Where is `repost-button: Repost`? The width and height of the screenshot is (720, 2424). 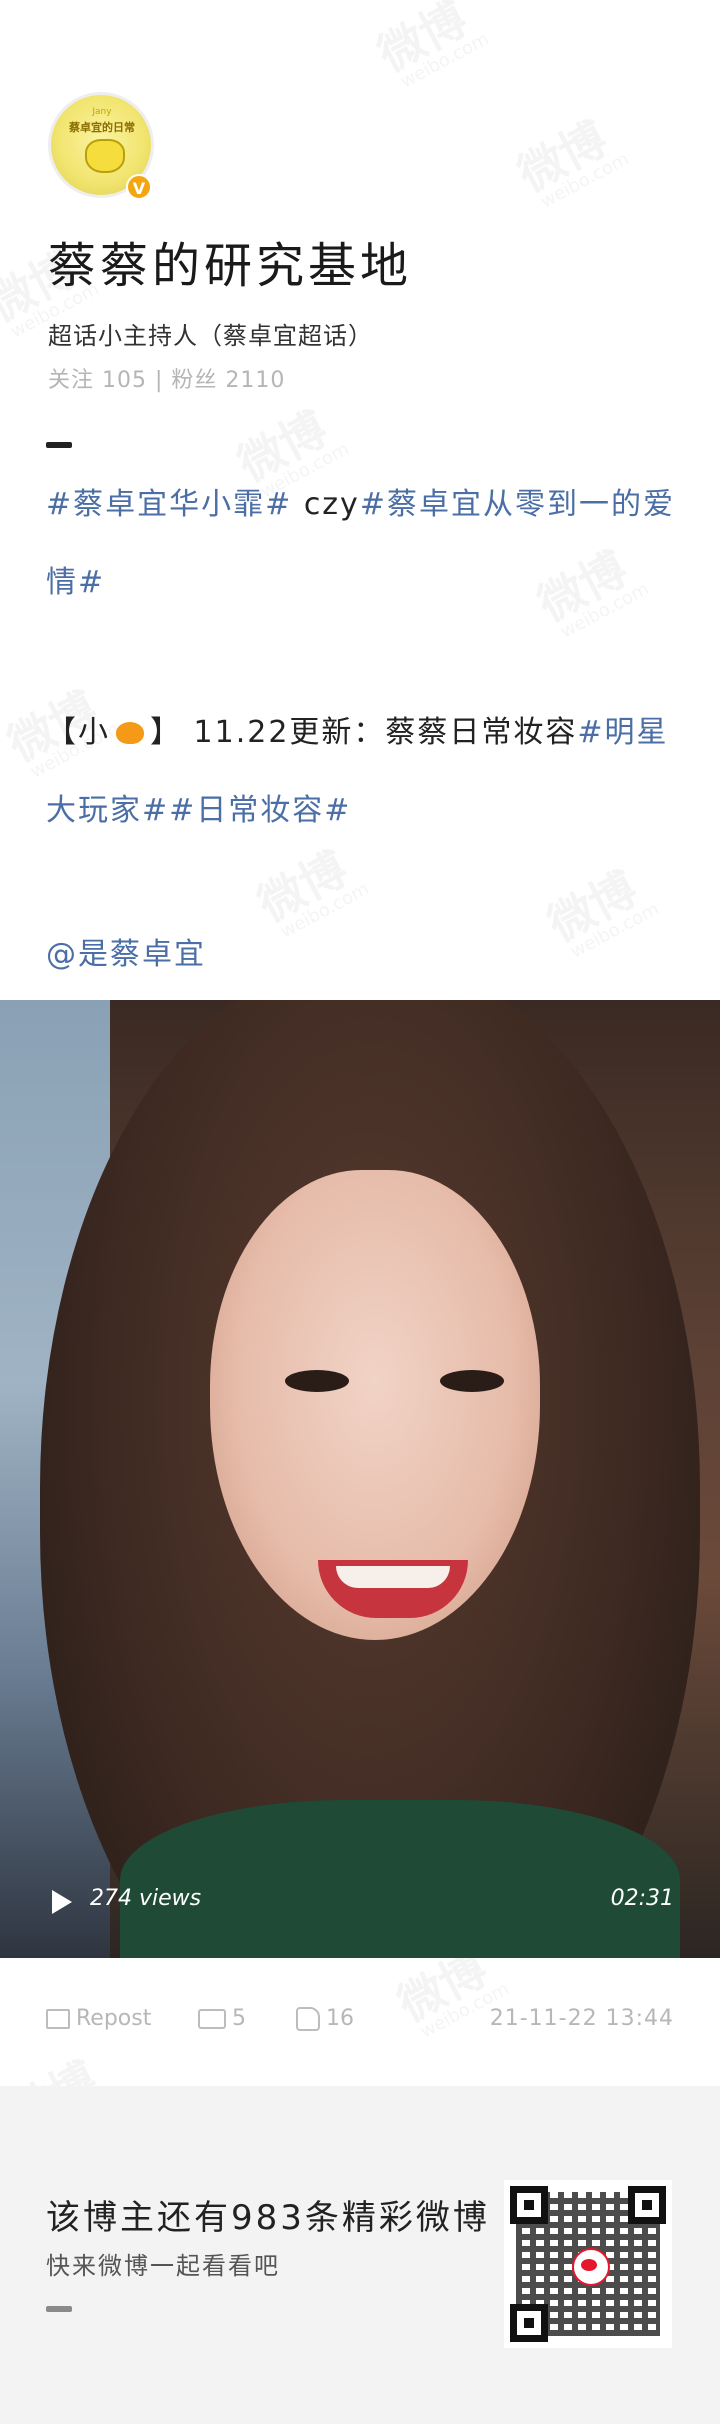 repost-button: Repost is located at coordinates (98, 2018).